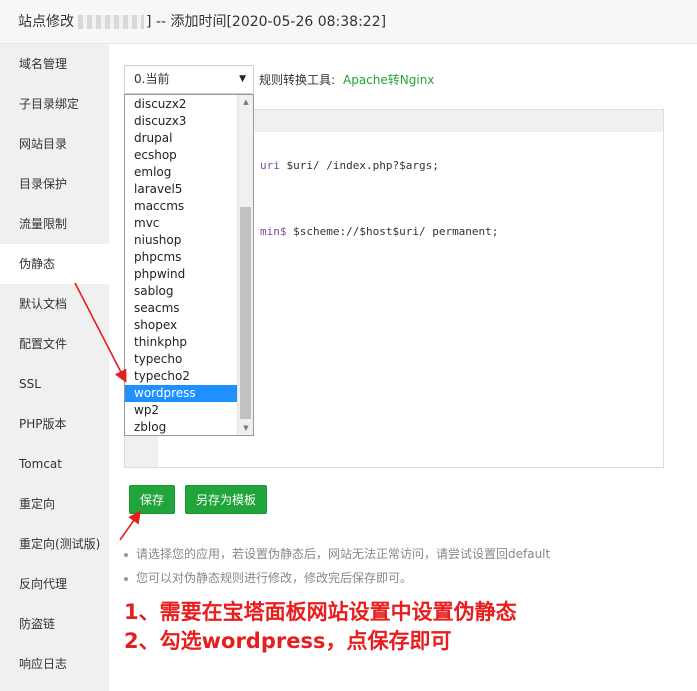 The width and height of the screenshot is (697, 691). Describe the element at coordinates (54, 584) in the screenshot. I see `sidebar-item: 反向代理` at that location.